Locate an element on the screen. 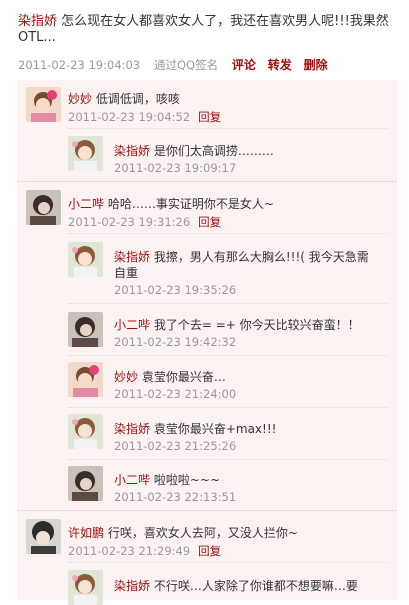  status-text-line1: 染指娇 怎么现在女人都喜欢女人了，我还在喜欢男人呢!!!我果然 is located at coordinates (203, 19).